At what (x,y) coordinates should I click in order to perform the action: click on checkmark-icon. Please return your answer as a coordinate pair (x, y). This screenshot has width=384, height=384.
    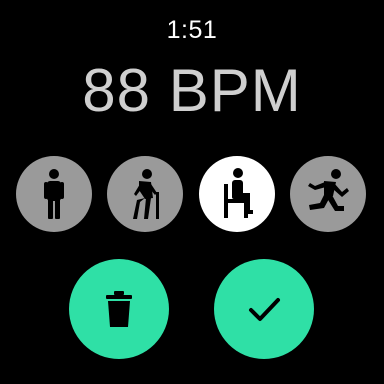
    Looking at the image, I should click on (264, 309).